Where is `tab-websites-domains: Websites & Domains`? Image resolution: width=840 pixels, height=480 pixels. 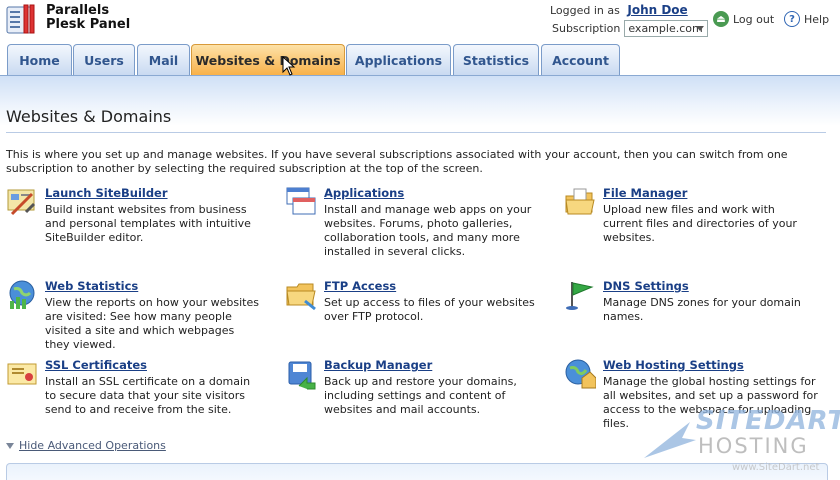 tab-websites-domains: Websites & Domains is located at coordinates (268, 59).